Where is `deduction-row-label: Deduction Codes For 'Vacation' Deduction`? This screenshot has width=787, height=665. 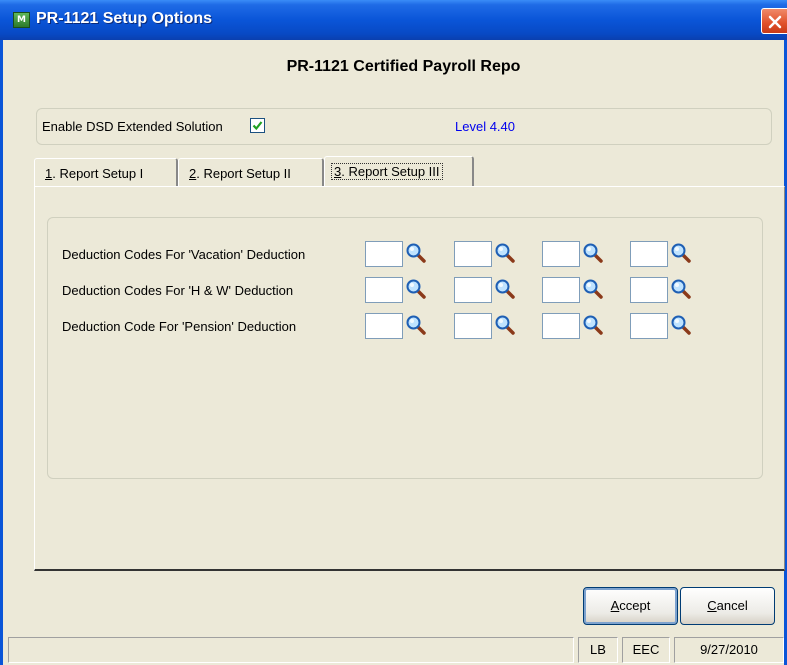
deduction-row-label: Deduction Codes For 'Vacation' Deduction is located at coordinates (184, 254).